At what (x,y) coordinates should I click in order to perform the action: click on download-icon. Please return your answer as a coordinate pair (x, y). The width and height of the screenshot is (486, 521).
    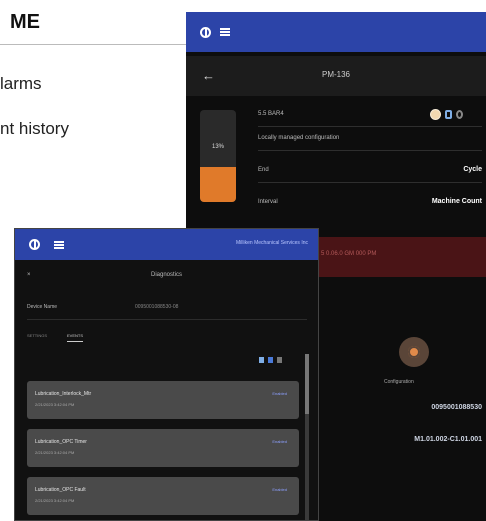
    Looking at the image, I should click on (270, 360).